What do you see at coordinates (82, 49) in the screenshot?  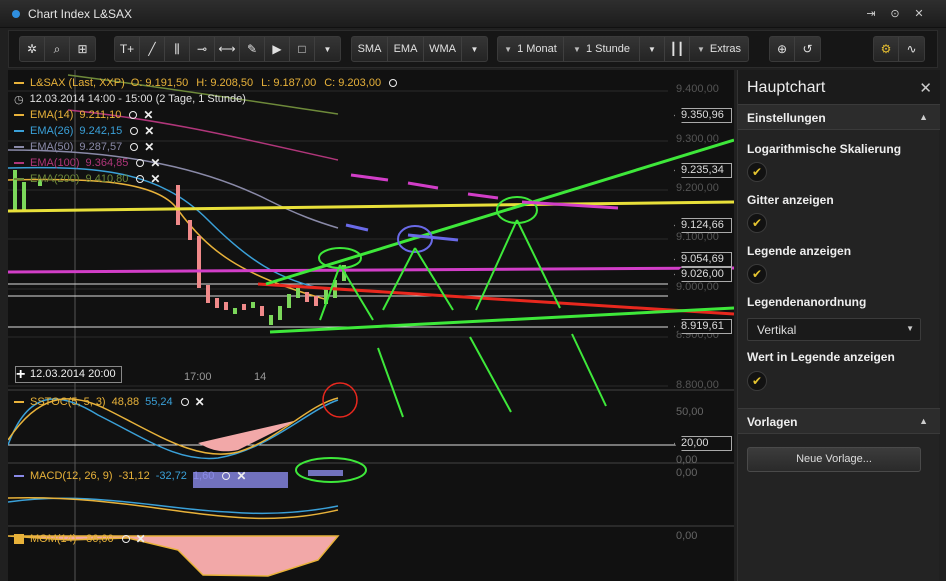 I see `grid-icon: ⊞` at bounding box center [82, 49].